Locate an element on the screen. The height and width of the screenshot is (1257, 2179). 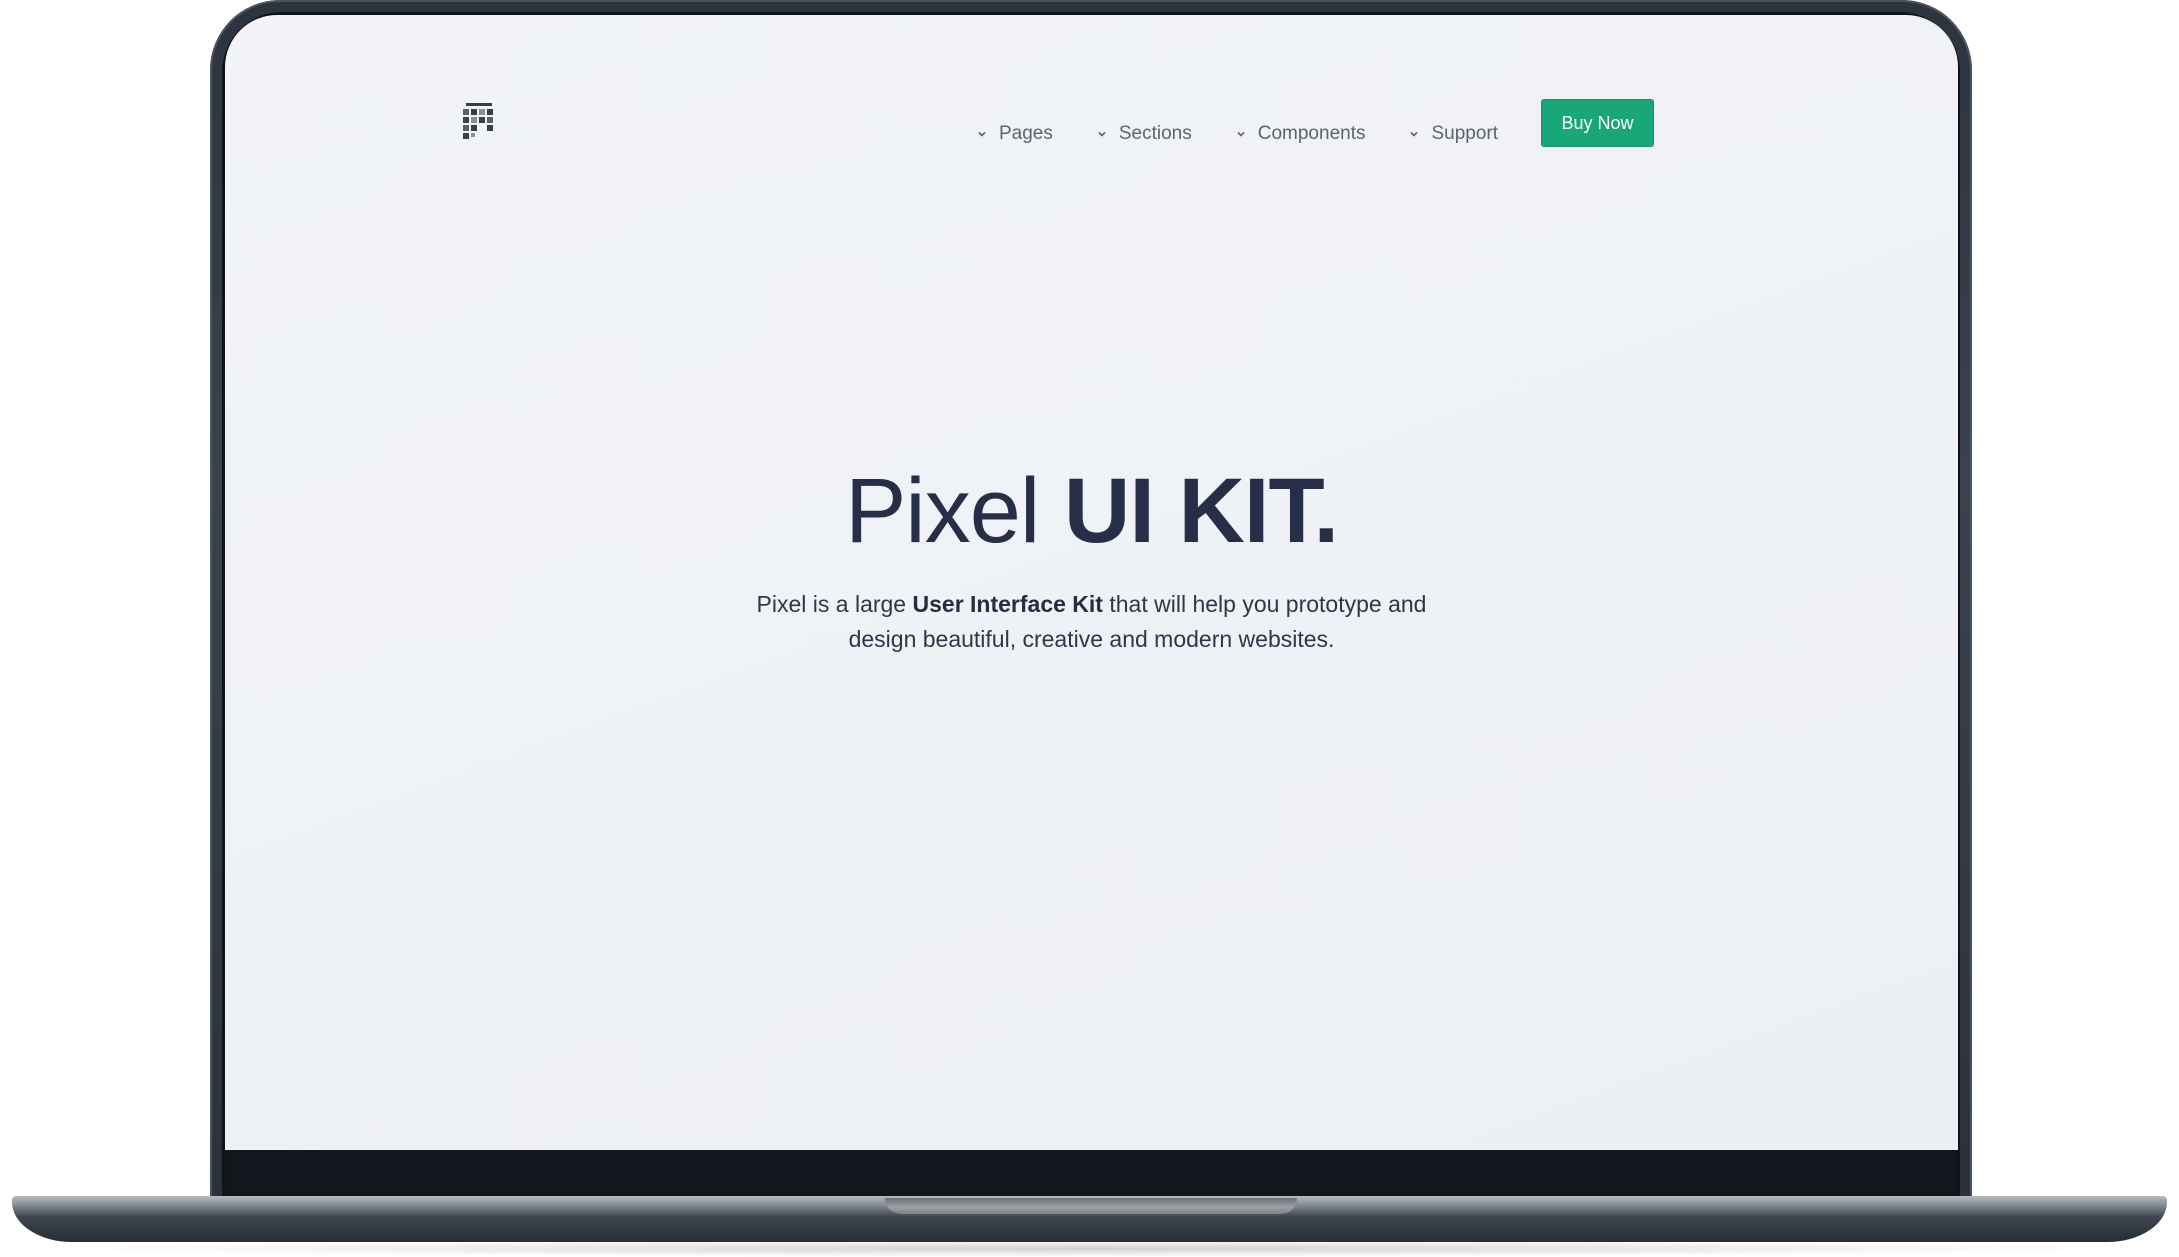
hinge-notch is located at coordinates (1091, 1206).